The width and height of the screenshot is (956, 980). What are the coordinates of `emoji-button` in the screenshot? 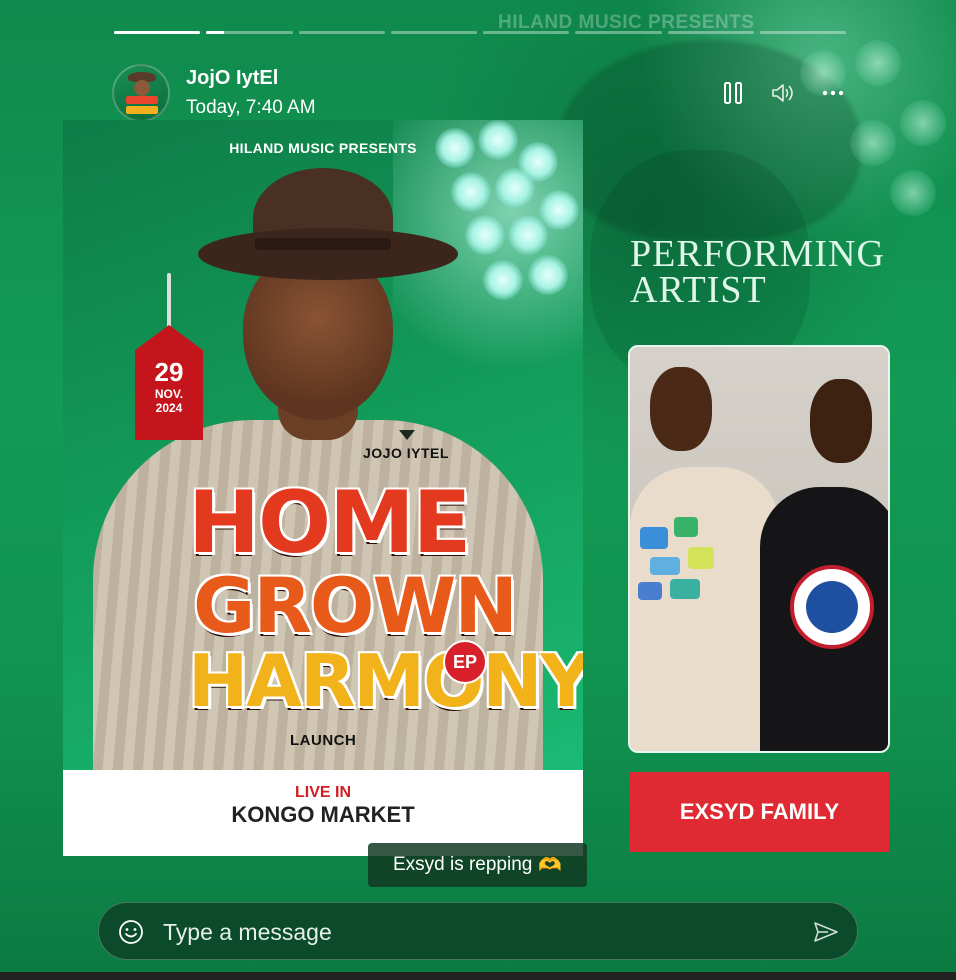 It's located at (131, 932).